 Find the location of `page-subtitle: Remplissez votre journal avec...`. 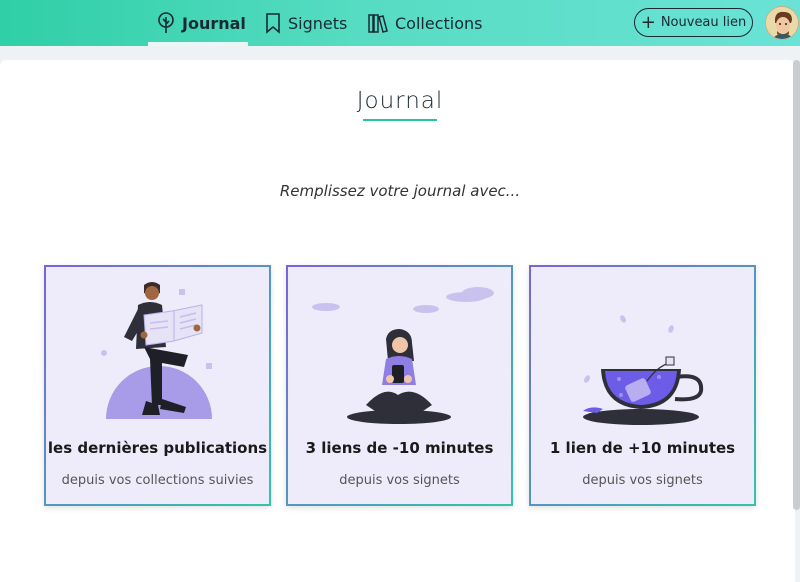

page-subtitle: Remplissez votre journal avec... is located at coordinates (400, 191).